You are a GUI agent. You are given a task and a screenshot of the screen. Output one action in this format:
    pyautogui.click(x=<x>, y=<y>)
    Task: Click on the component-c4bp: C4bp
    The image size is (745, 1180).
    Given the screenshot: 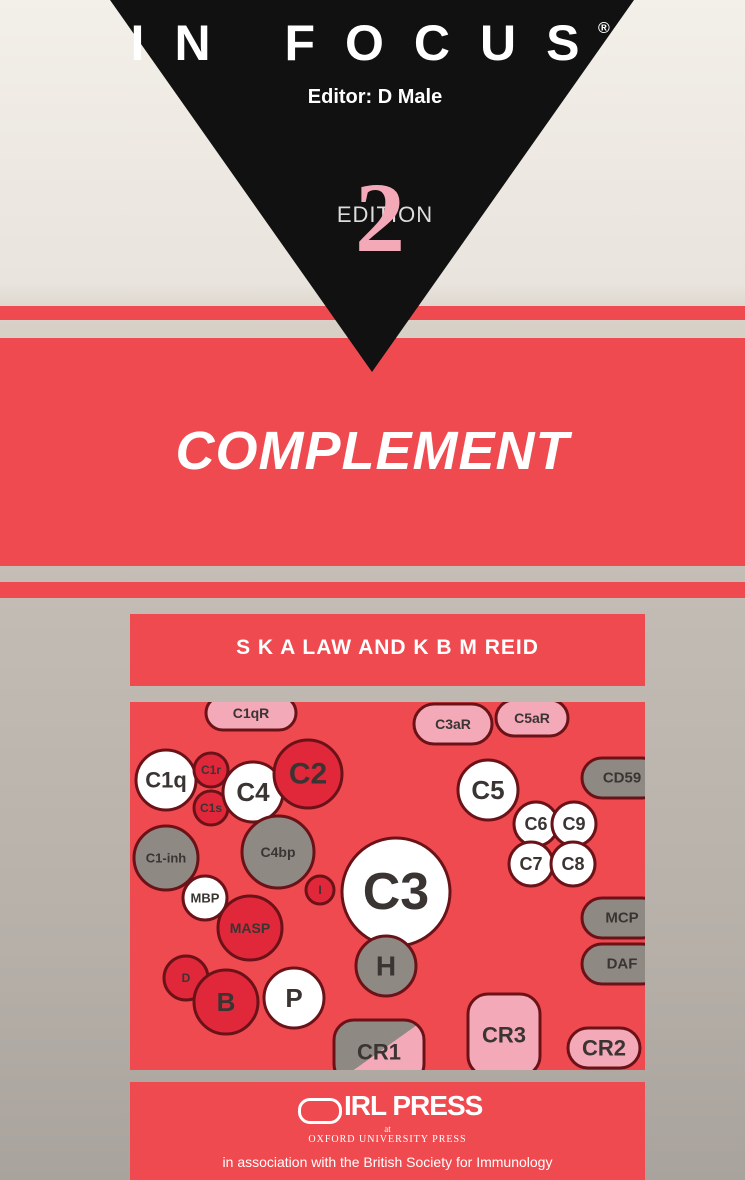 What is the action you would take?
    pyautogui.click(x=278, y=852)
    